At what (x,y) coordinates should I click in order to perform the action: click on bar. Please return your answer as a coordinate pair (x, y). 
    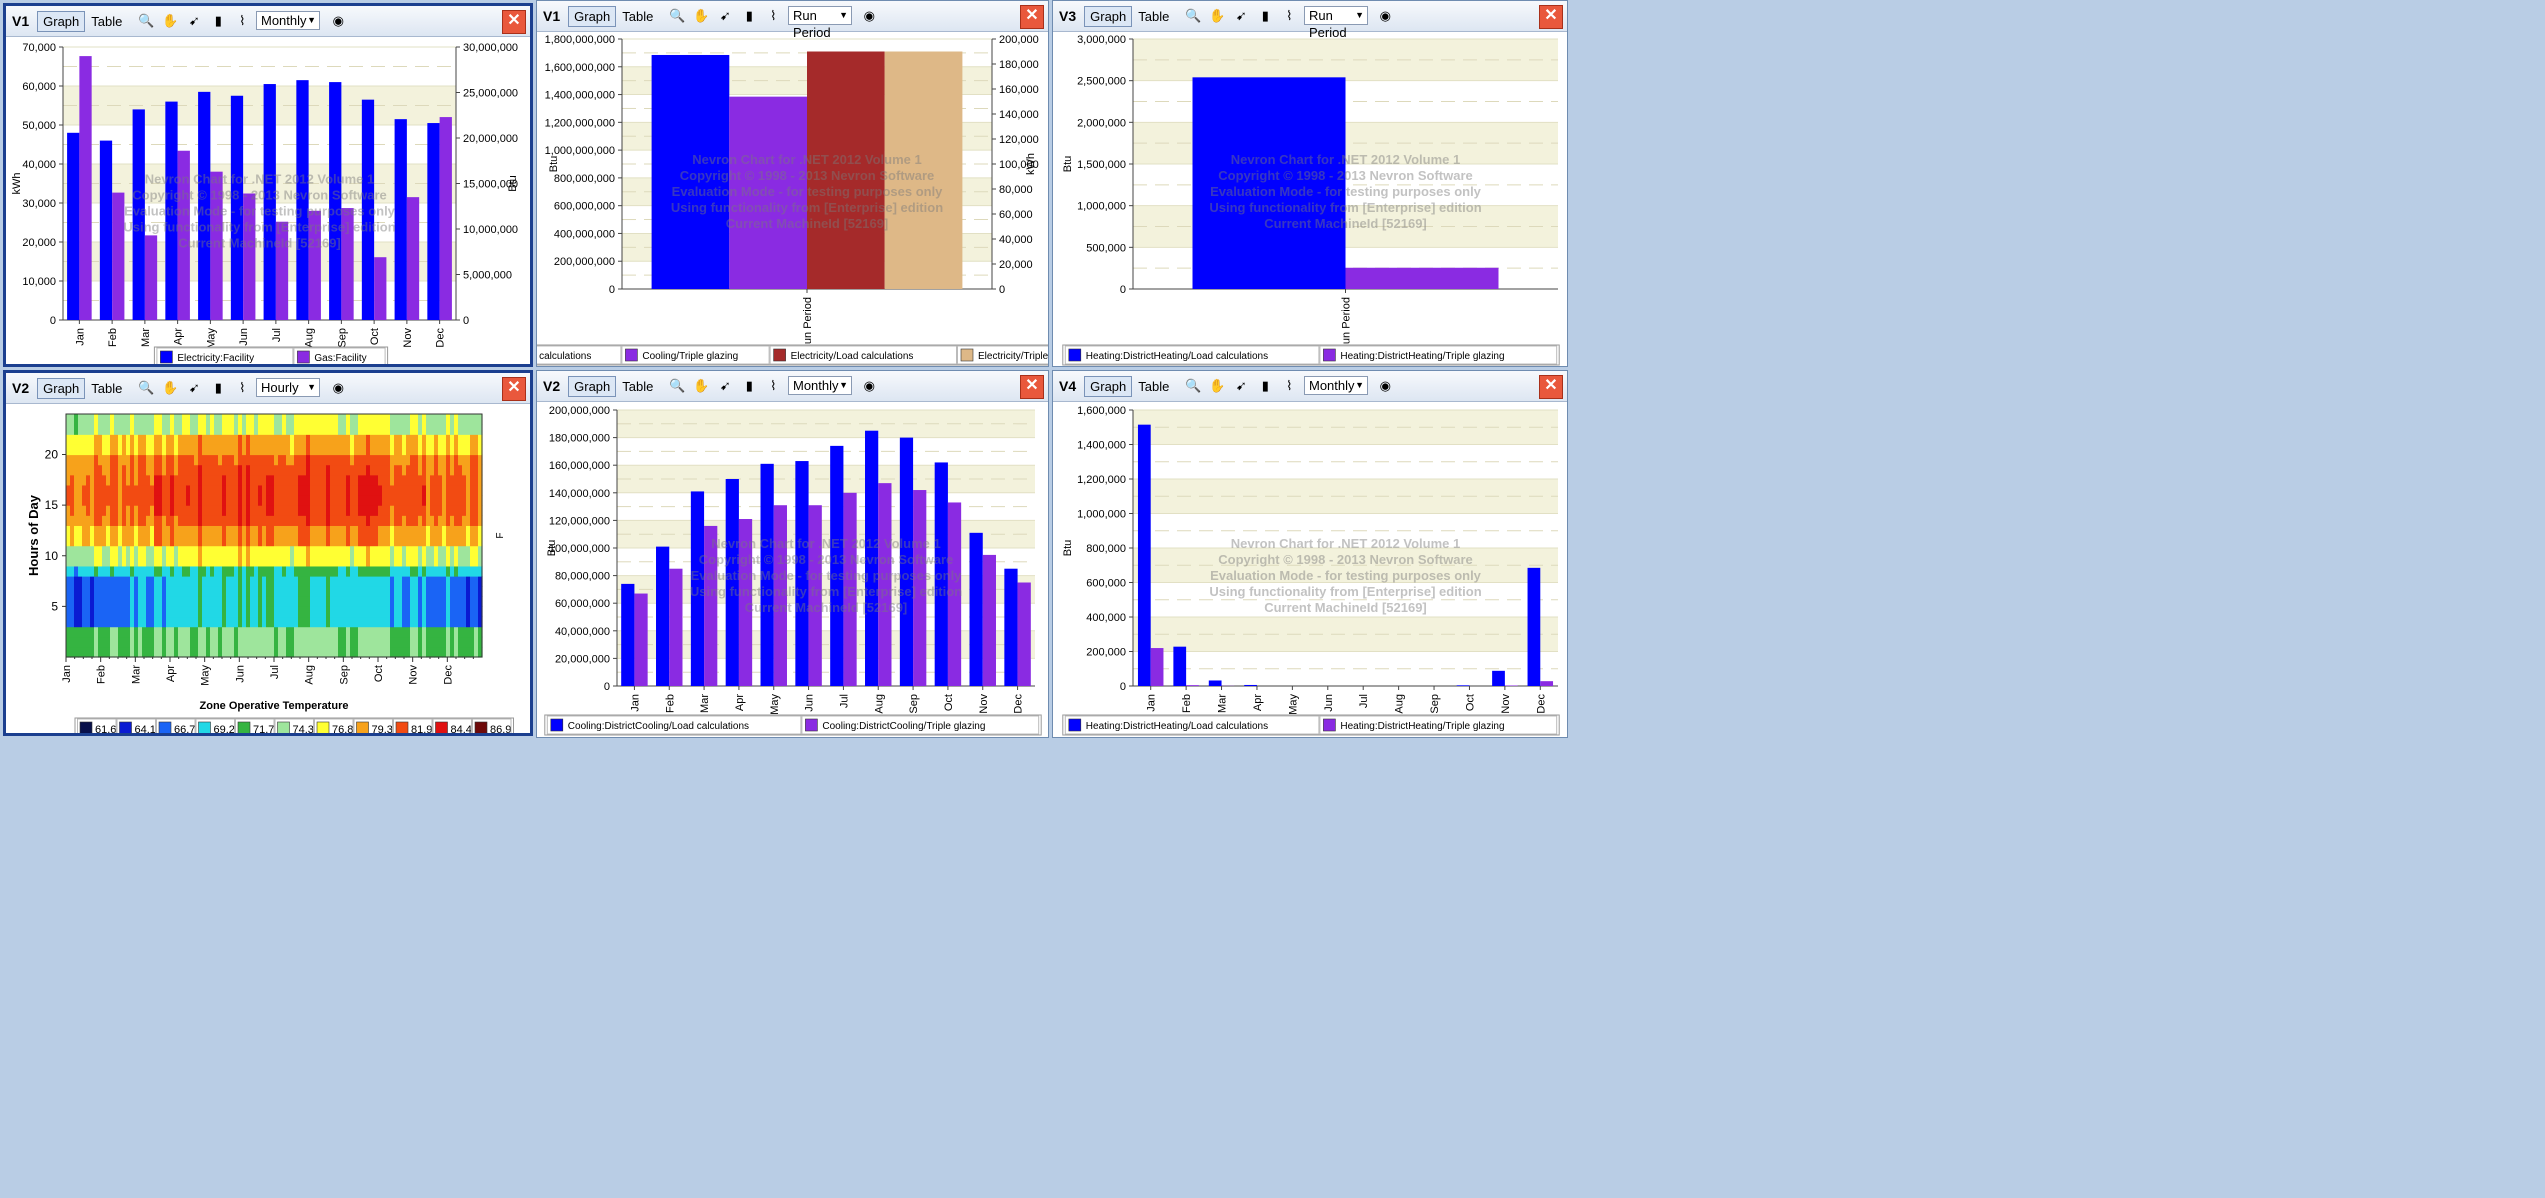
    Looking at the image, I should click on (1180, 666).